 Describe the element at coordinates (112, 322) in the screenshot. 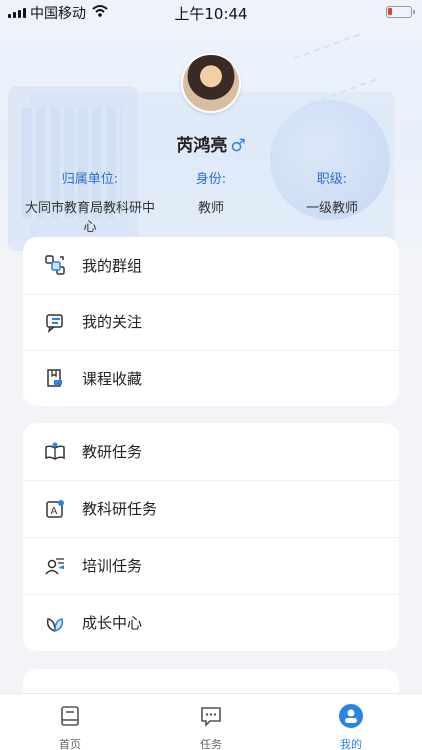

I see `menu-item-label: 我的关注` at that location.